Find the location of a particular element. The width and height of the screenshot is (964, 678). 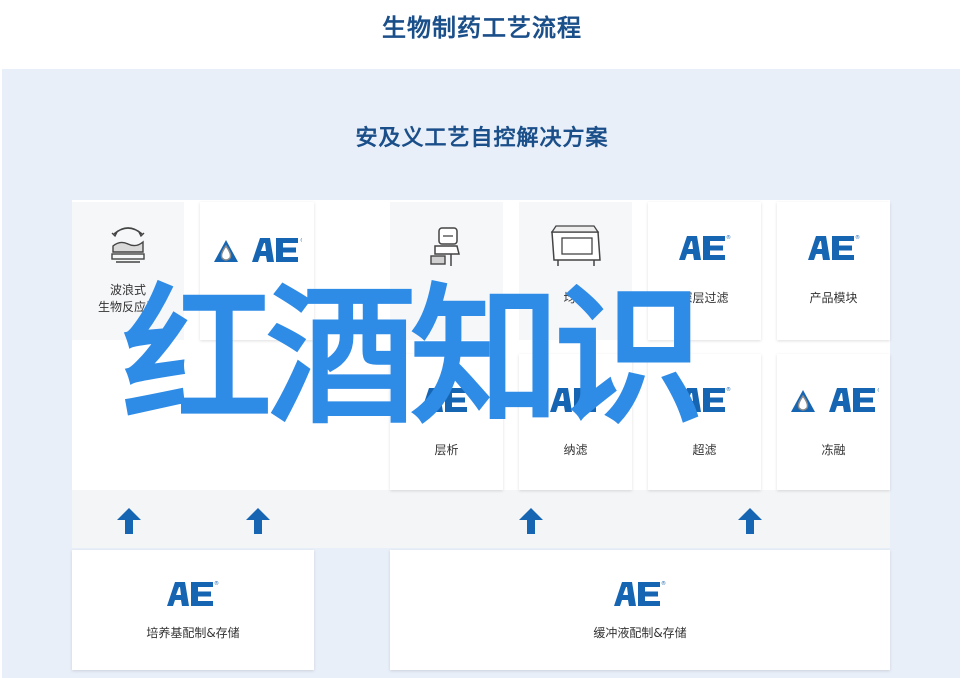

page-title: 生物制药工艺流程 is located at coordinates (482, 28).